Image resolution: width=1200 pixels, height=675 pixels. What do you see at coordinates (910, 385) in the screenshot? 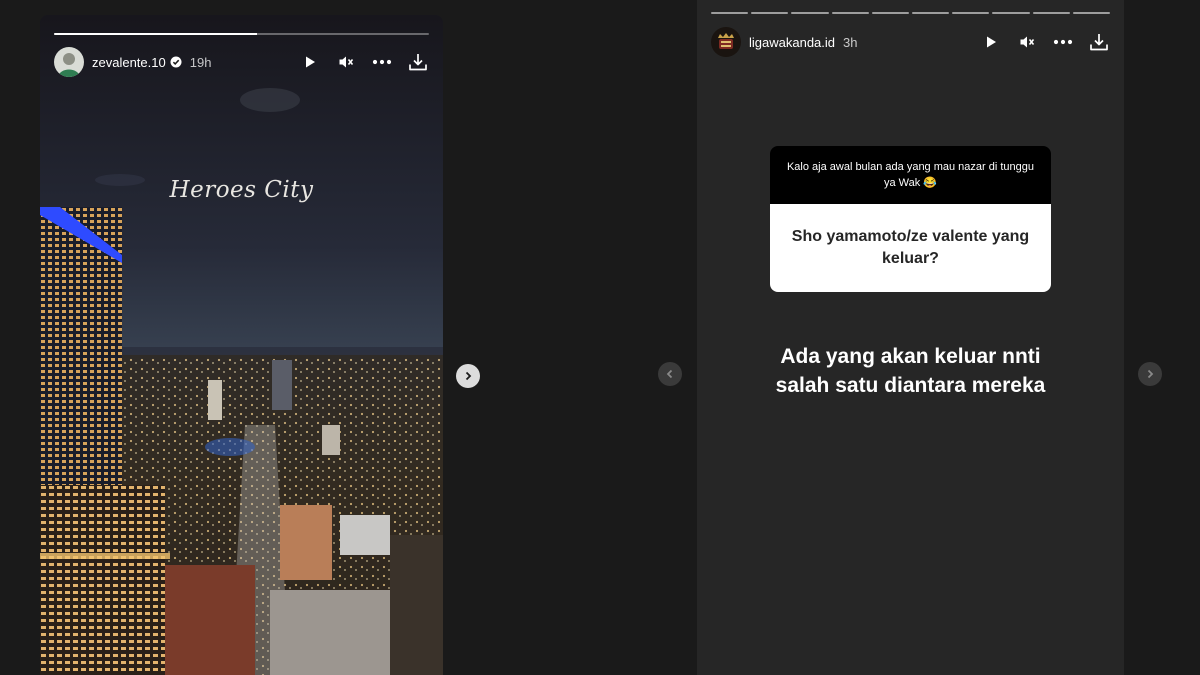
I see `answer-line: salah satu diantara mereka` at bounding box center [910, 385].